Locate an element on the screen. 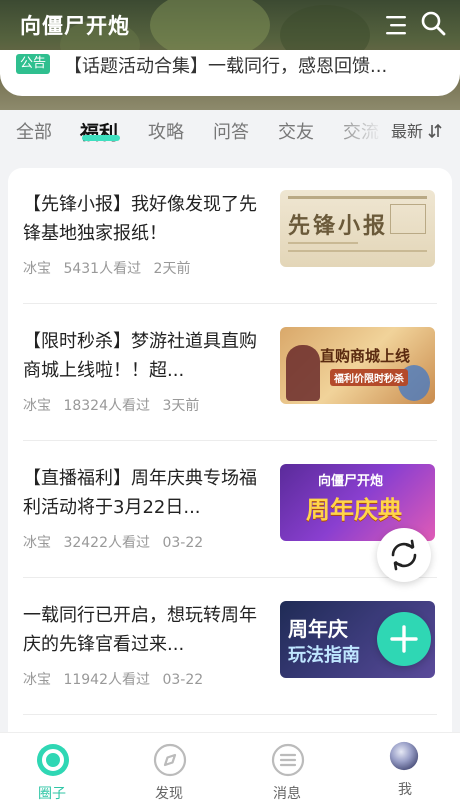 The width and height of the screenshot is (460, 801). tab-qa: 问答 is located at coordinates (231, 131).